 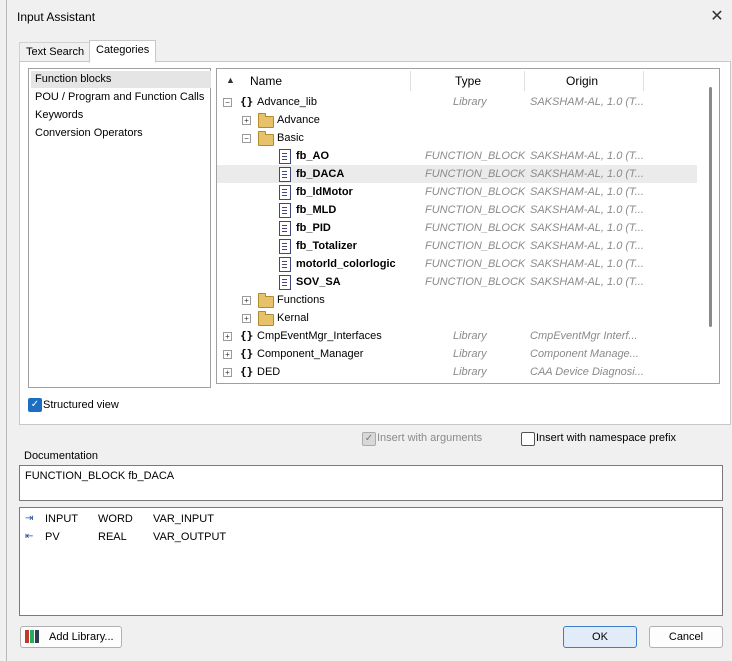 What do you see at coordinates (301, 300) in the screenshot?
I see `tree-item-name: Functions` at bounding box center [301, 300].